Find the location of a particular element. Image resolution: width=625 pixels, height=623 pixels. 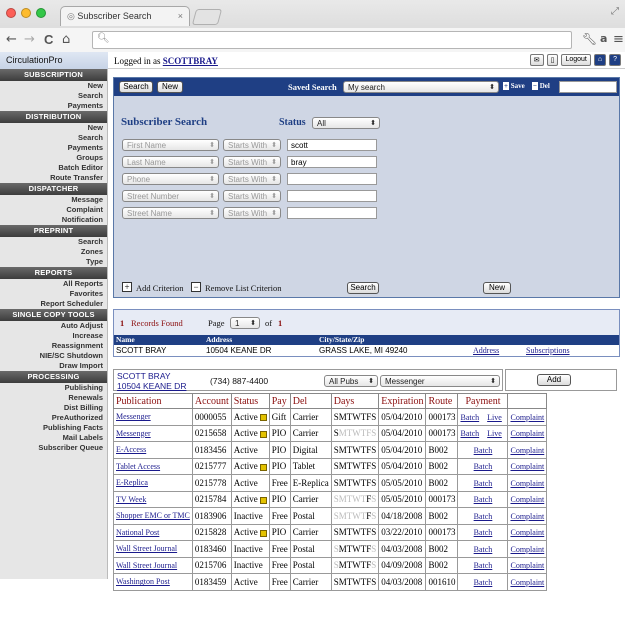

sidebar-item: Route Transfer is located at coordinates (53, 178).